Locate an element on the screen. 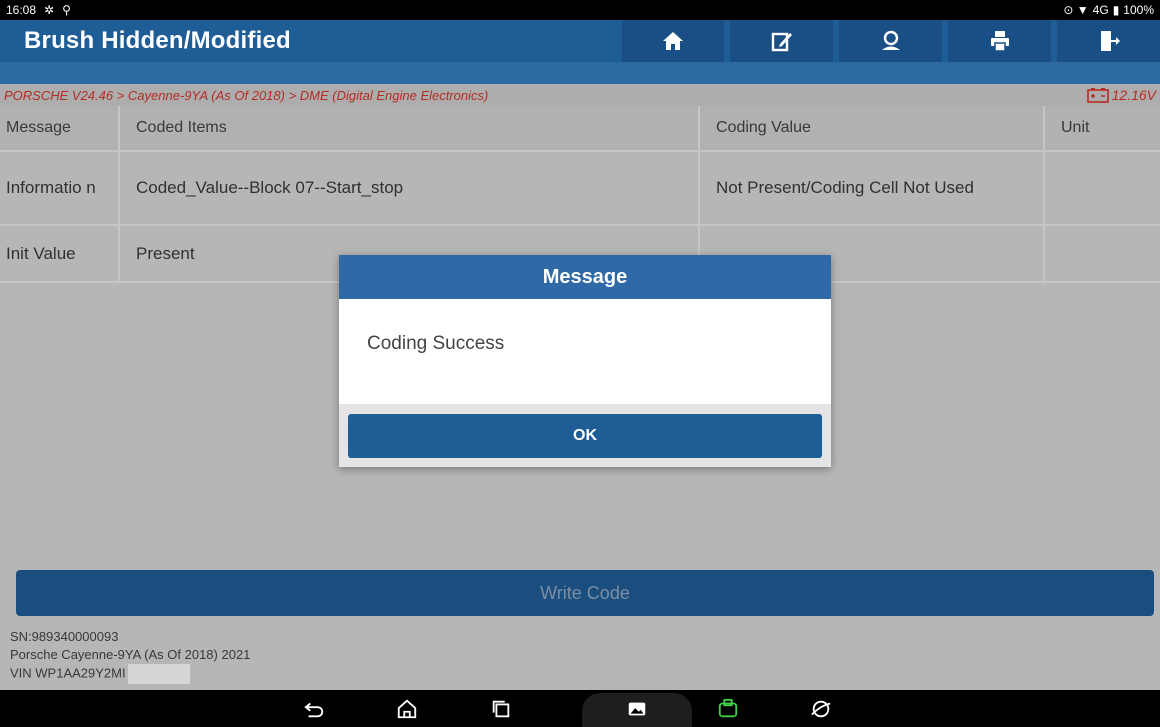 The height and width of the screenshot is (727, 1160). print-button is located at coordinates (999, 41).